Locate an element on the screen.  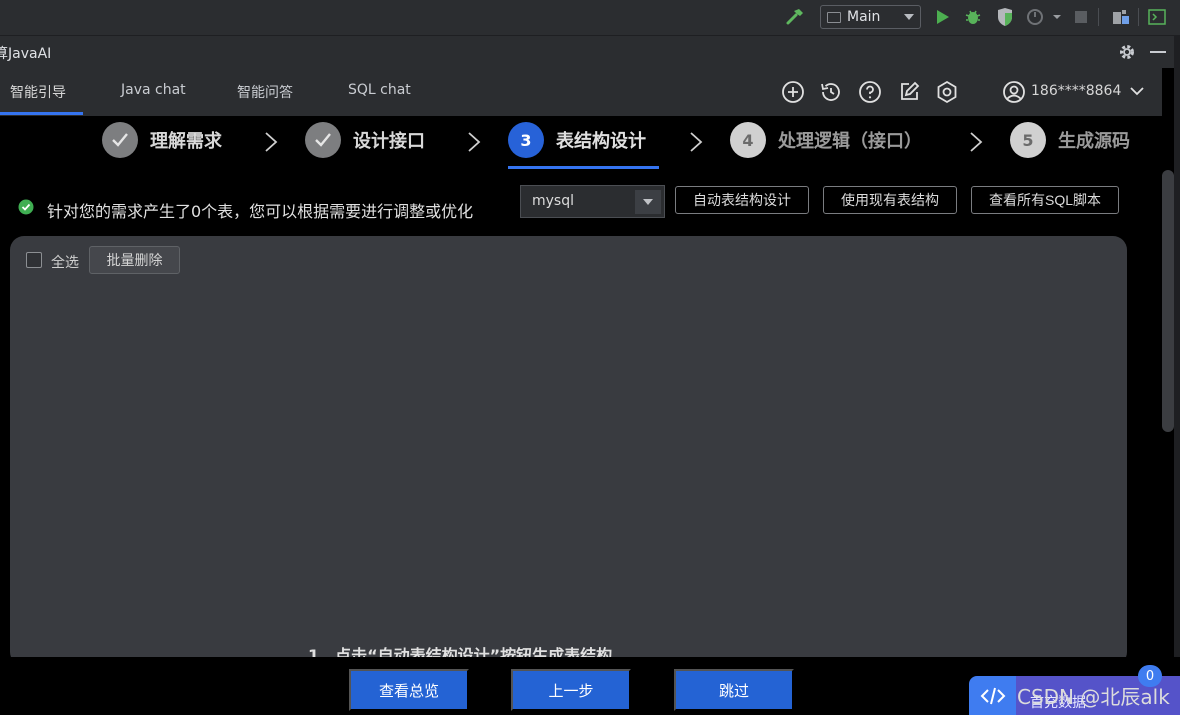
step-label: 理解需求 is located at coordinates (186, 141).